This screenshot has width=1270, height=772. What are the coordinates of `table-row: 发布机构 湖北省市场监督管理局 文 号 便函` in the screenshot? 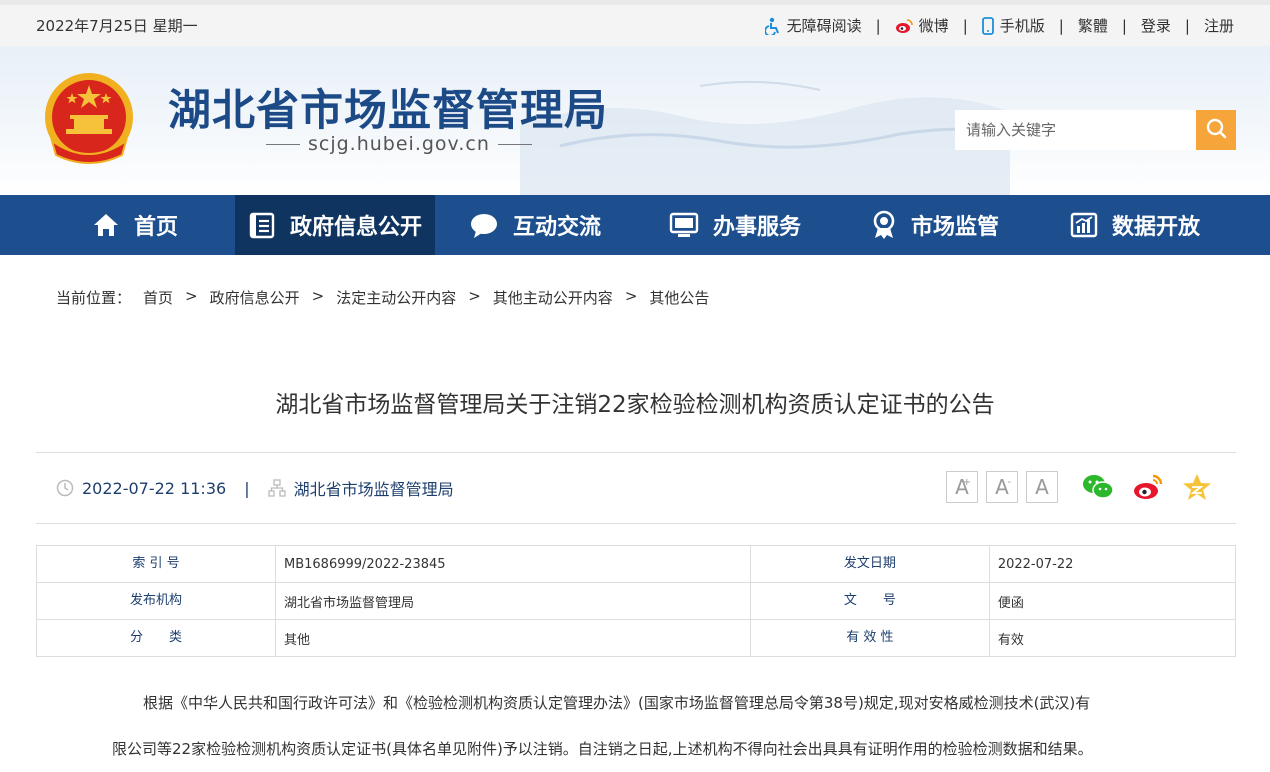 It's located at (636, 601).